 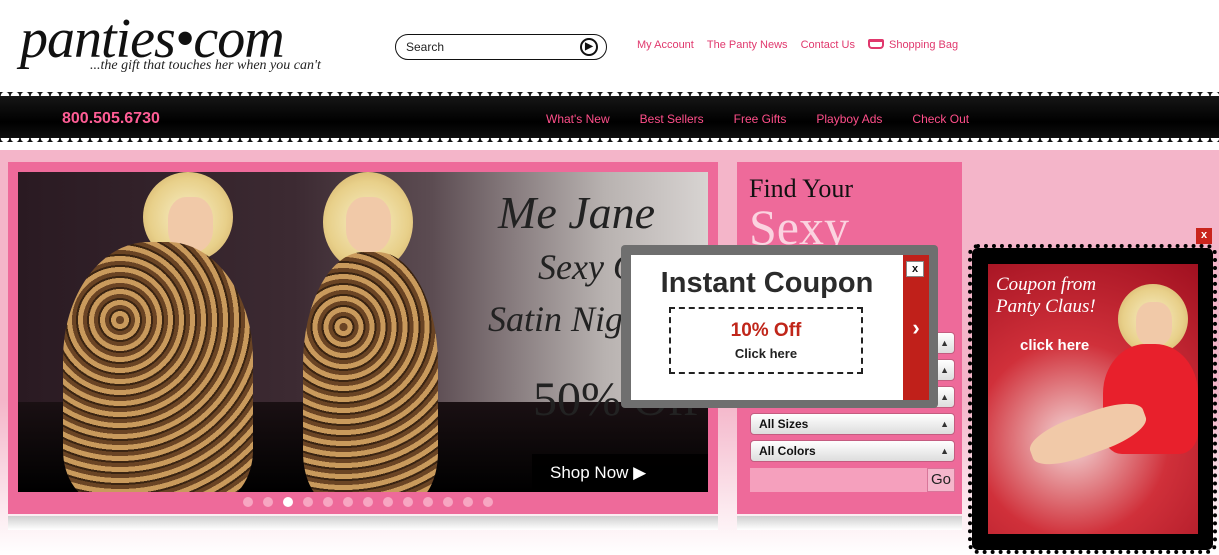 I want to click on shopping-bag-link: Shopping Bag, so click(x=913, y=45).